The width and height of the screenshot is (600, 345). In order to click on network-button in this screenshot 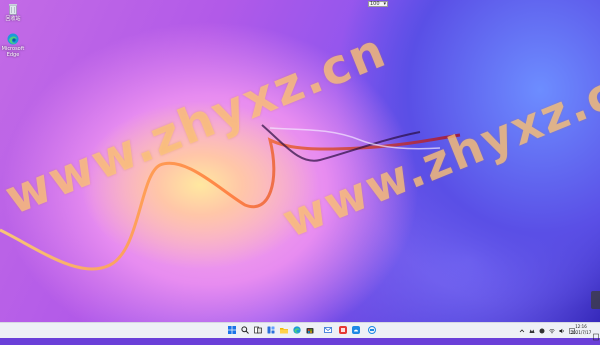, I will do `click(552, 331)`.